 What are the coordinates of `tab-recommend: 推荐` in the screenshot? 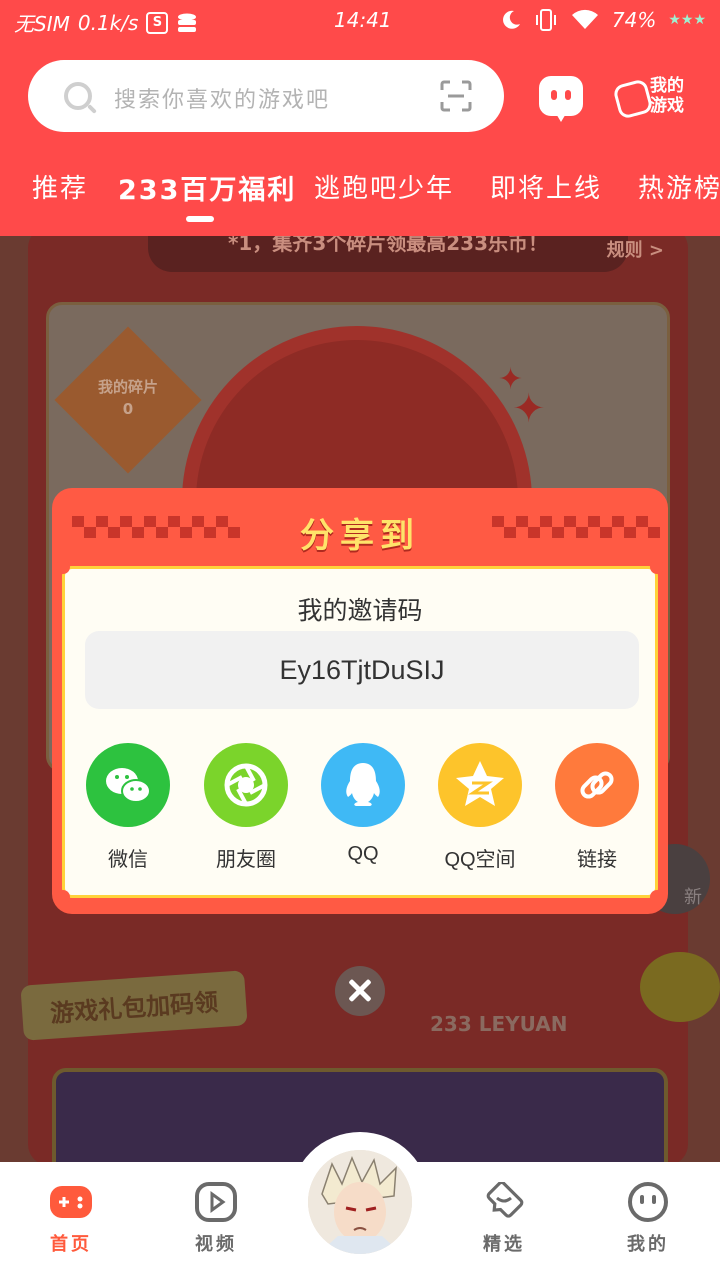 It's located at (60, 186).